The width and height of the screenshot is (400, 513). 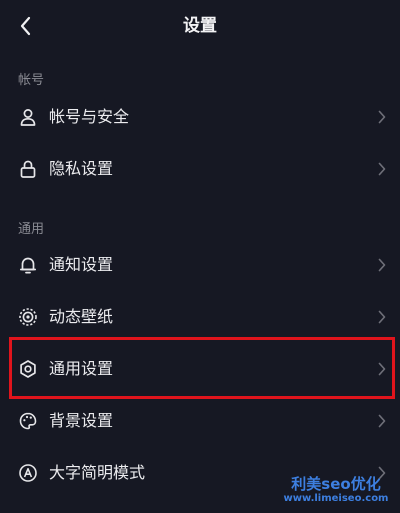 I want to click on settings-item-label: 通用设置, so click(x=81, y=368).